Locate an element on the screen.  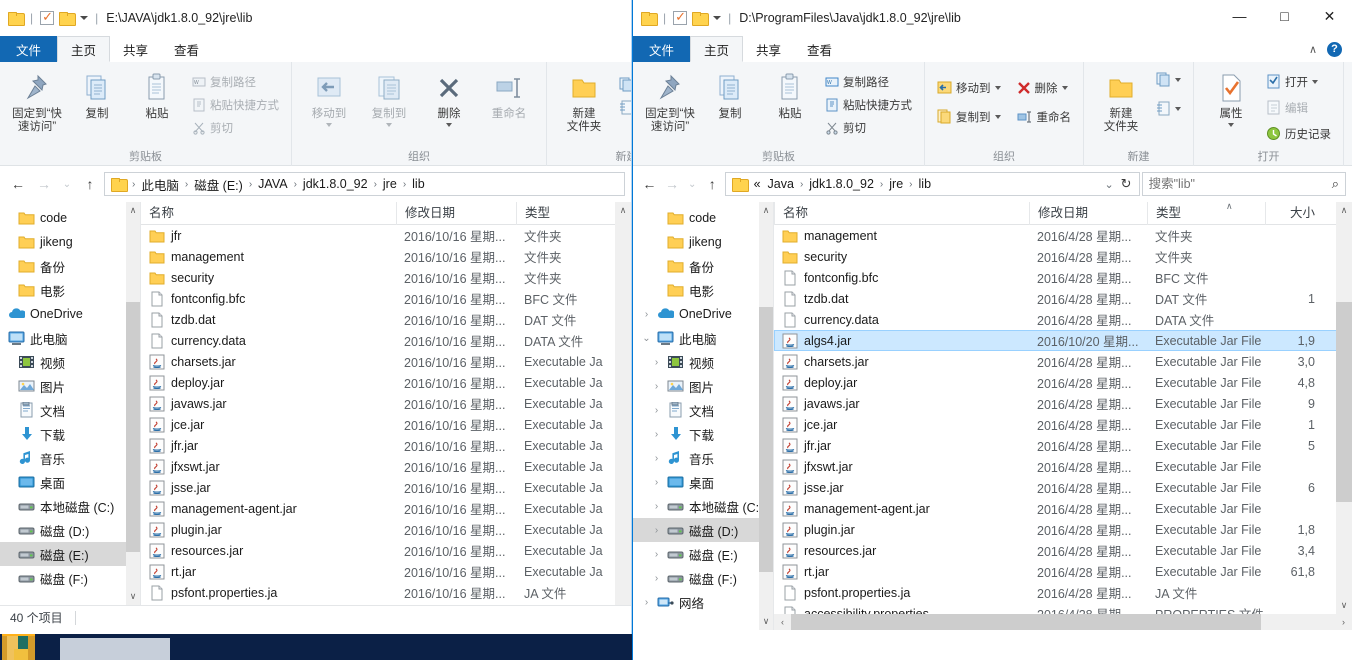
back-button-right: ← is located at coordinates (649, 184).